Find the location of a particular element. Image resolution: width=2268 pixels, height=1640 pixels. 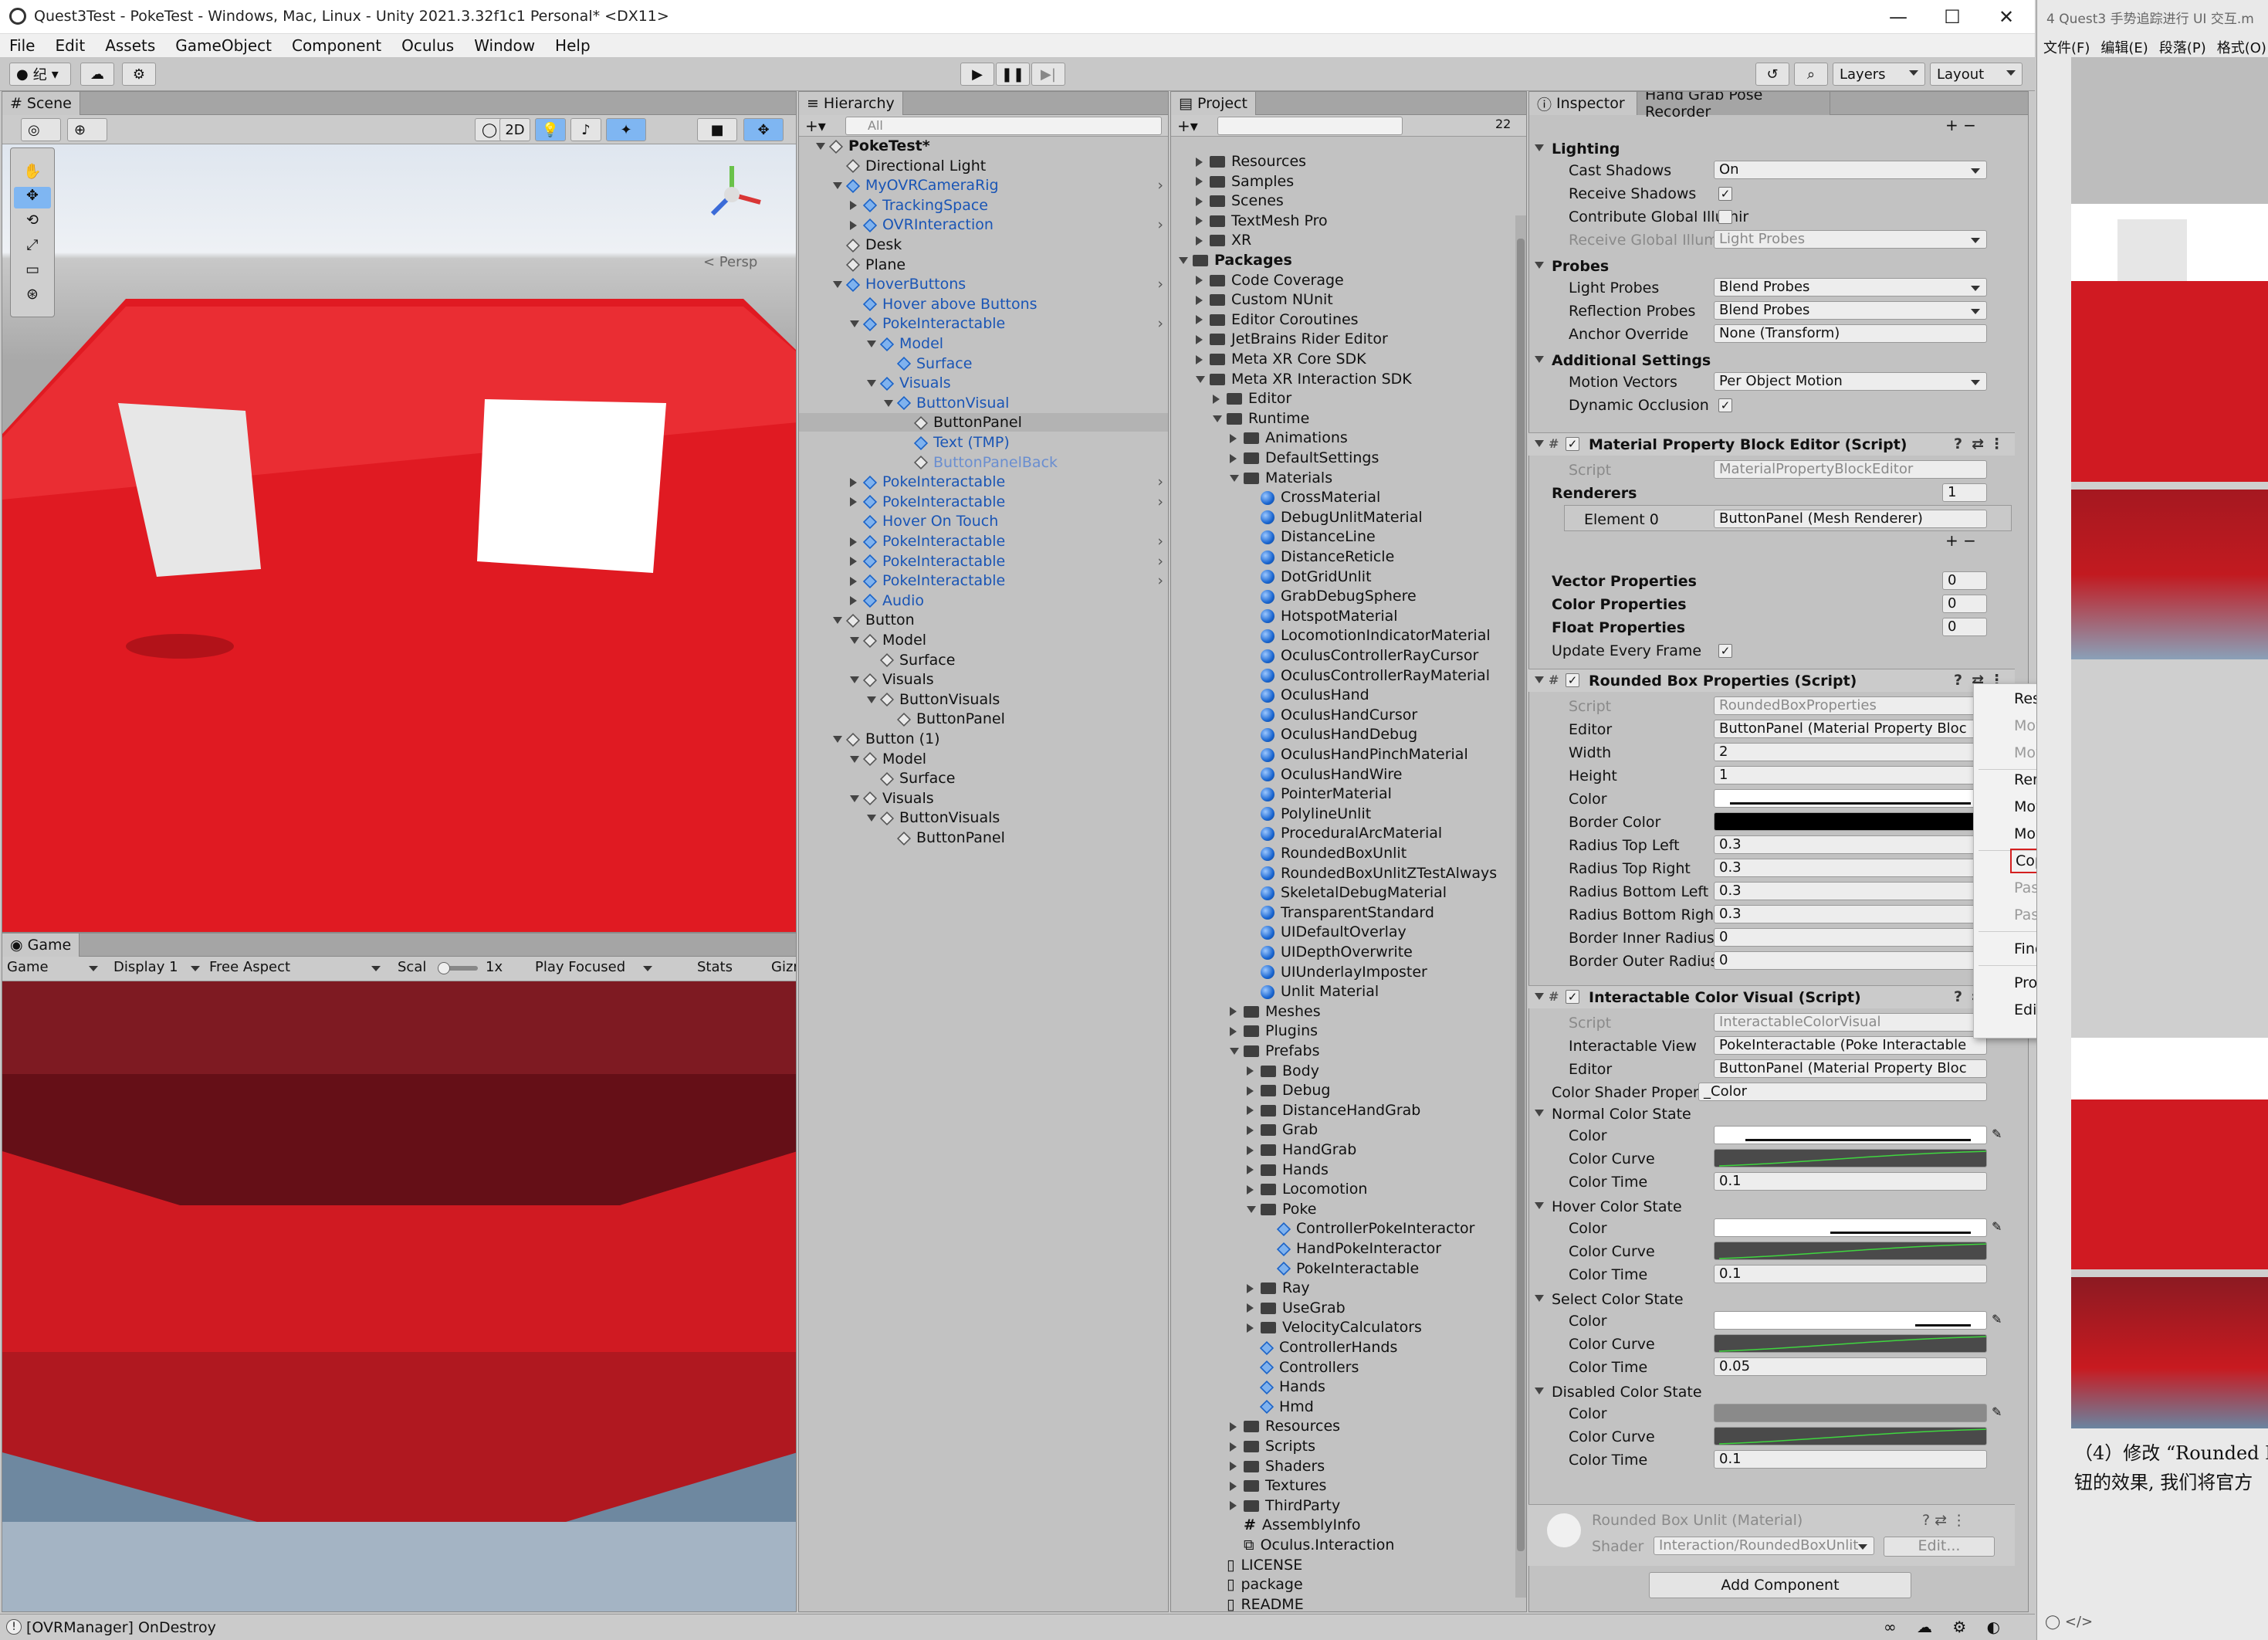

project-item: PointerMaterial is located at coordinates (1343, 793).